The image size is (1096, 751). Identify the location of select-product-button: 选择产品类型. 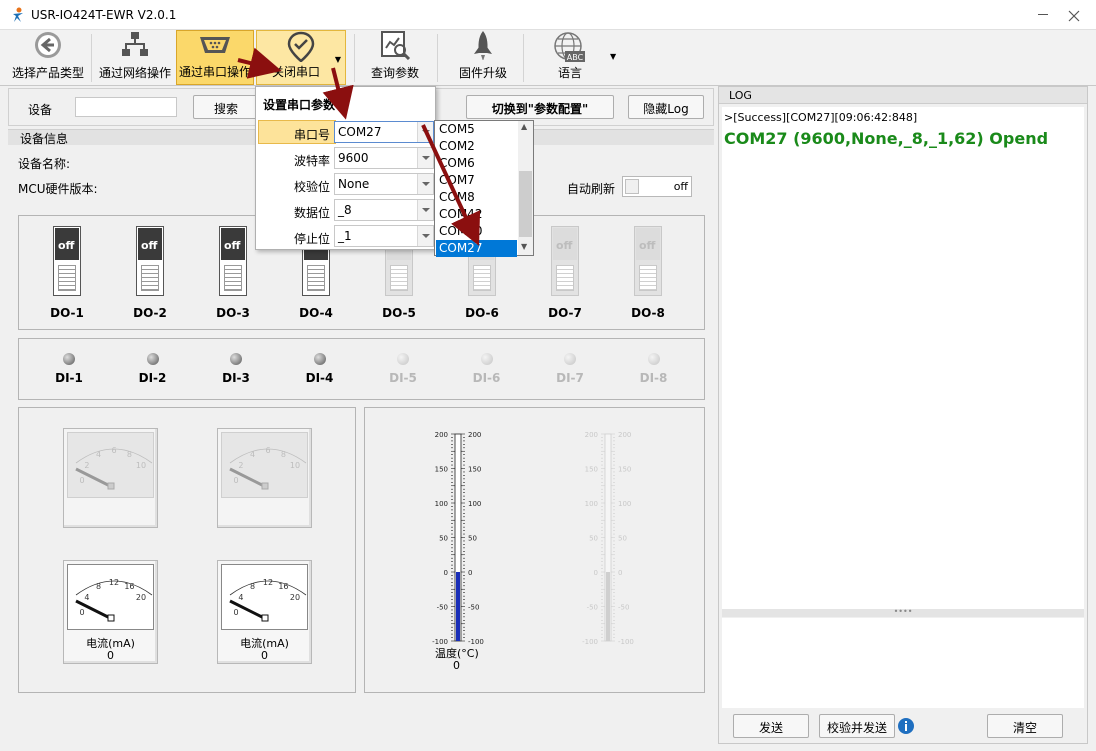
(48, 57).